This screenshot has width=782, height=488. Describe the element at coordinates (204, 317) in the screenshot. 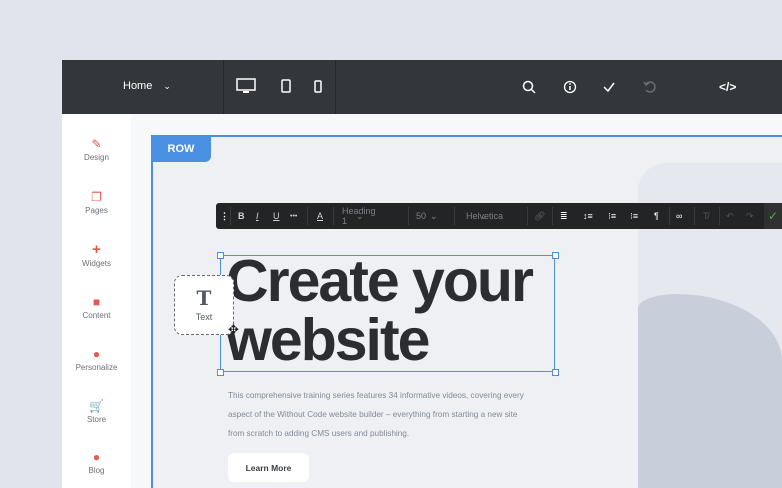

I see `text-widget-label: Text` at that location.